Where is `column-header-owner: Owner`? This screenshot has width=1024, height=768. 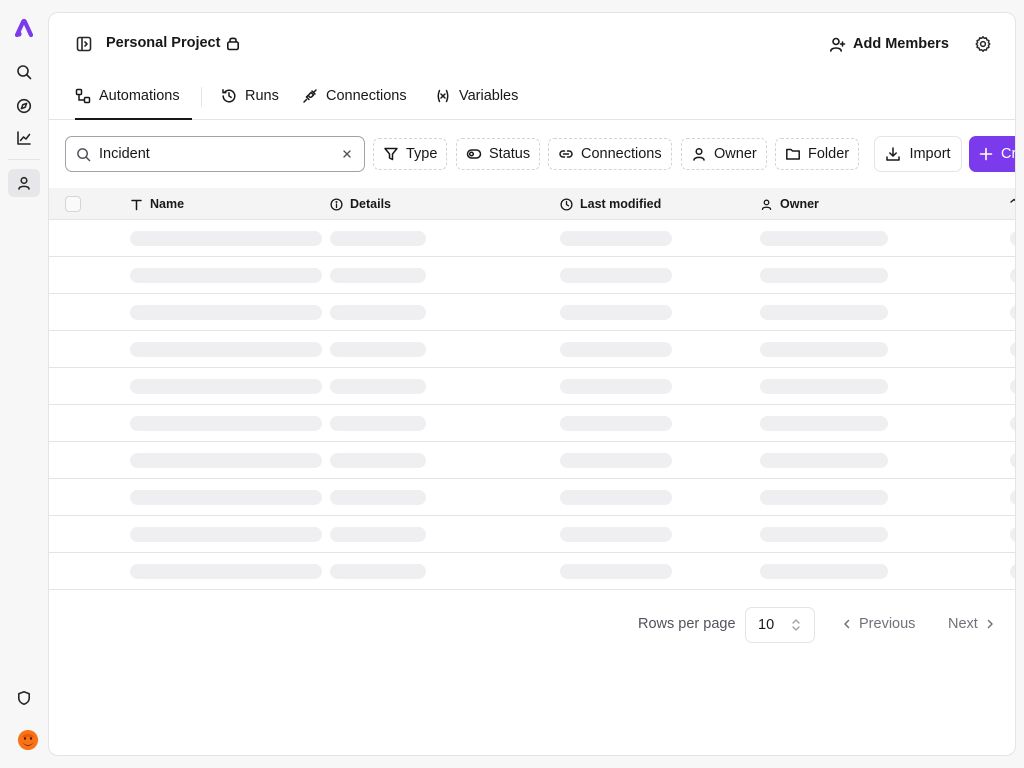 column-header-owner: Owner is located at coordinates (789, 204).